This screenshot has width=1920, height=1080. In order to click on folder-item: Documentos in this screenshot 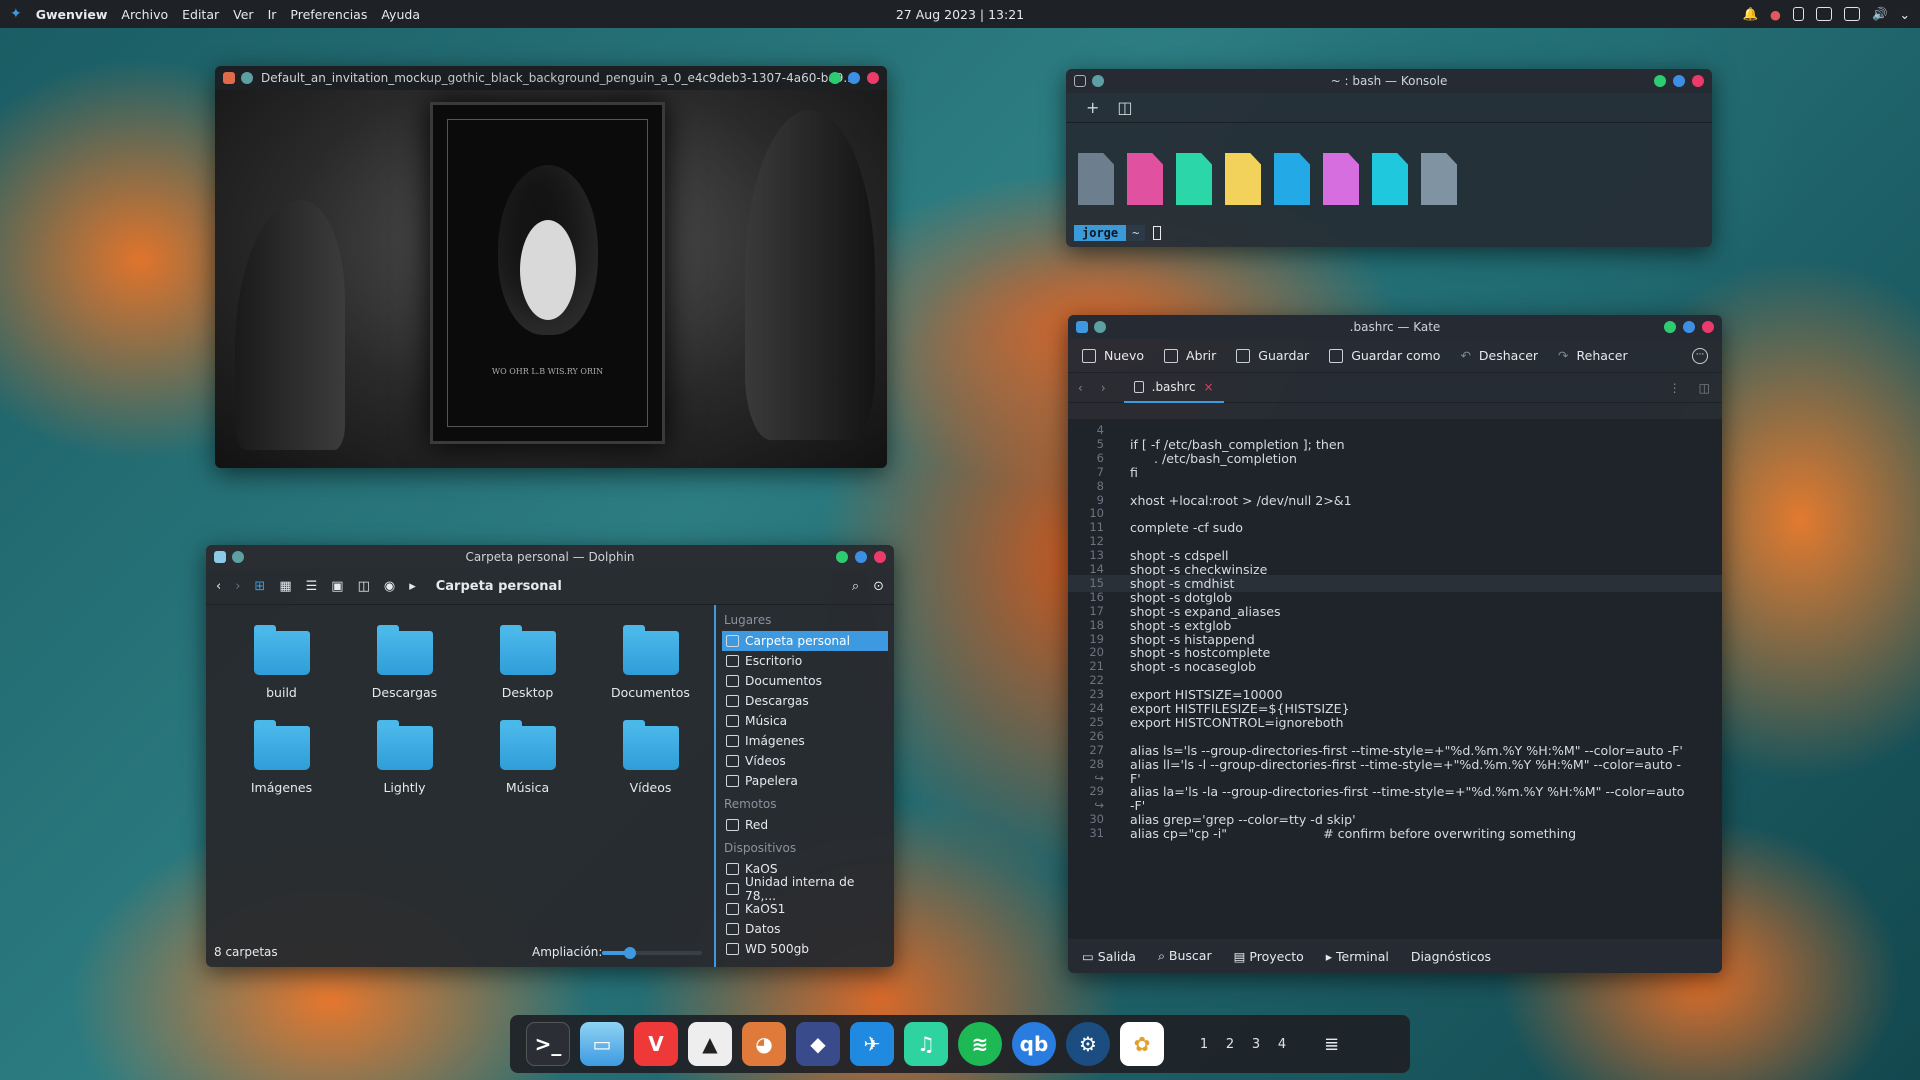, I will do `click(650, 662)`.